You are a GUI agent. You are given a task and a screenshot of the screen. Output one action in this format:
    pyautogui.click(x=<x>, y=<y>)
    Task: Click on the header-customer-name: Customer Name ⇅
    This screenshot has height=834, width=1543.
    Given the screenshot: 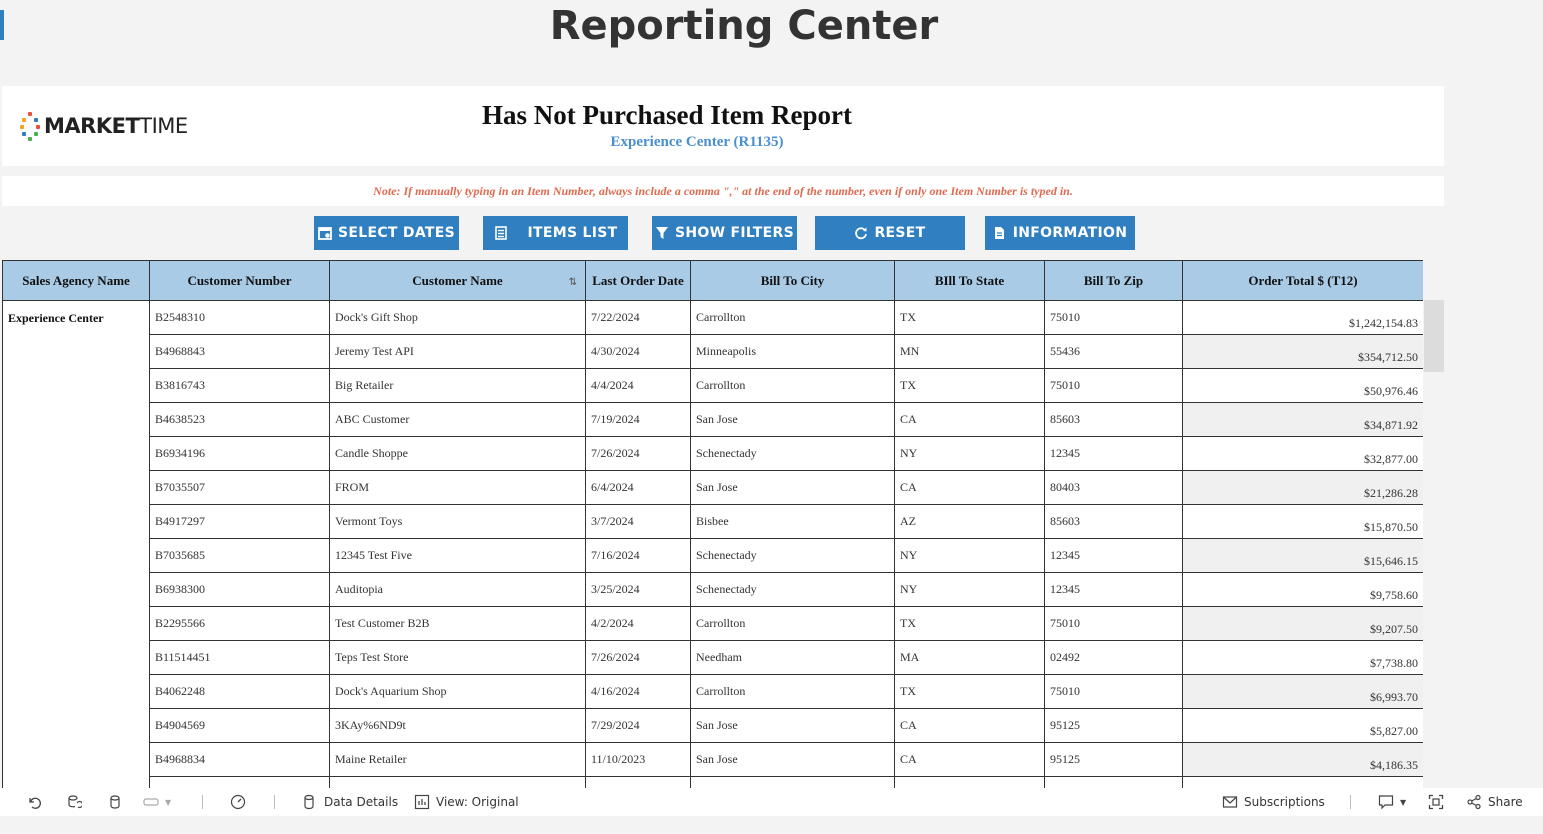 What is the action you would take?
    pyautogui.click(x=457, y=280)
    